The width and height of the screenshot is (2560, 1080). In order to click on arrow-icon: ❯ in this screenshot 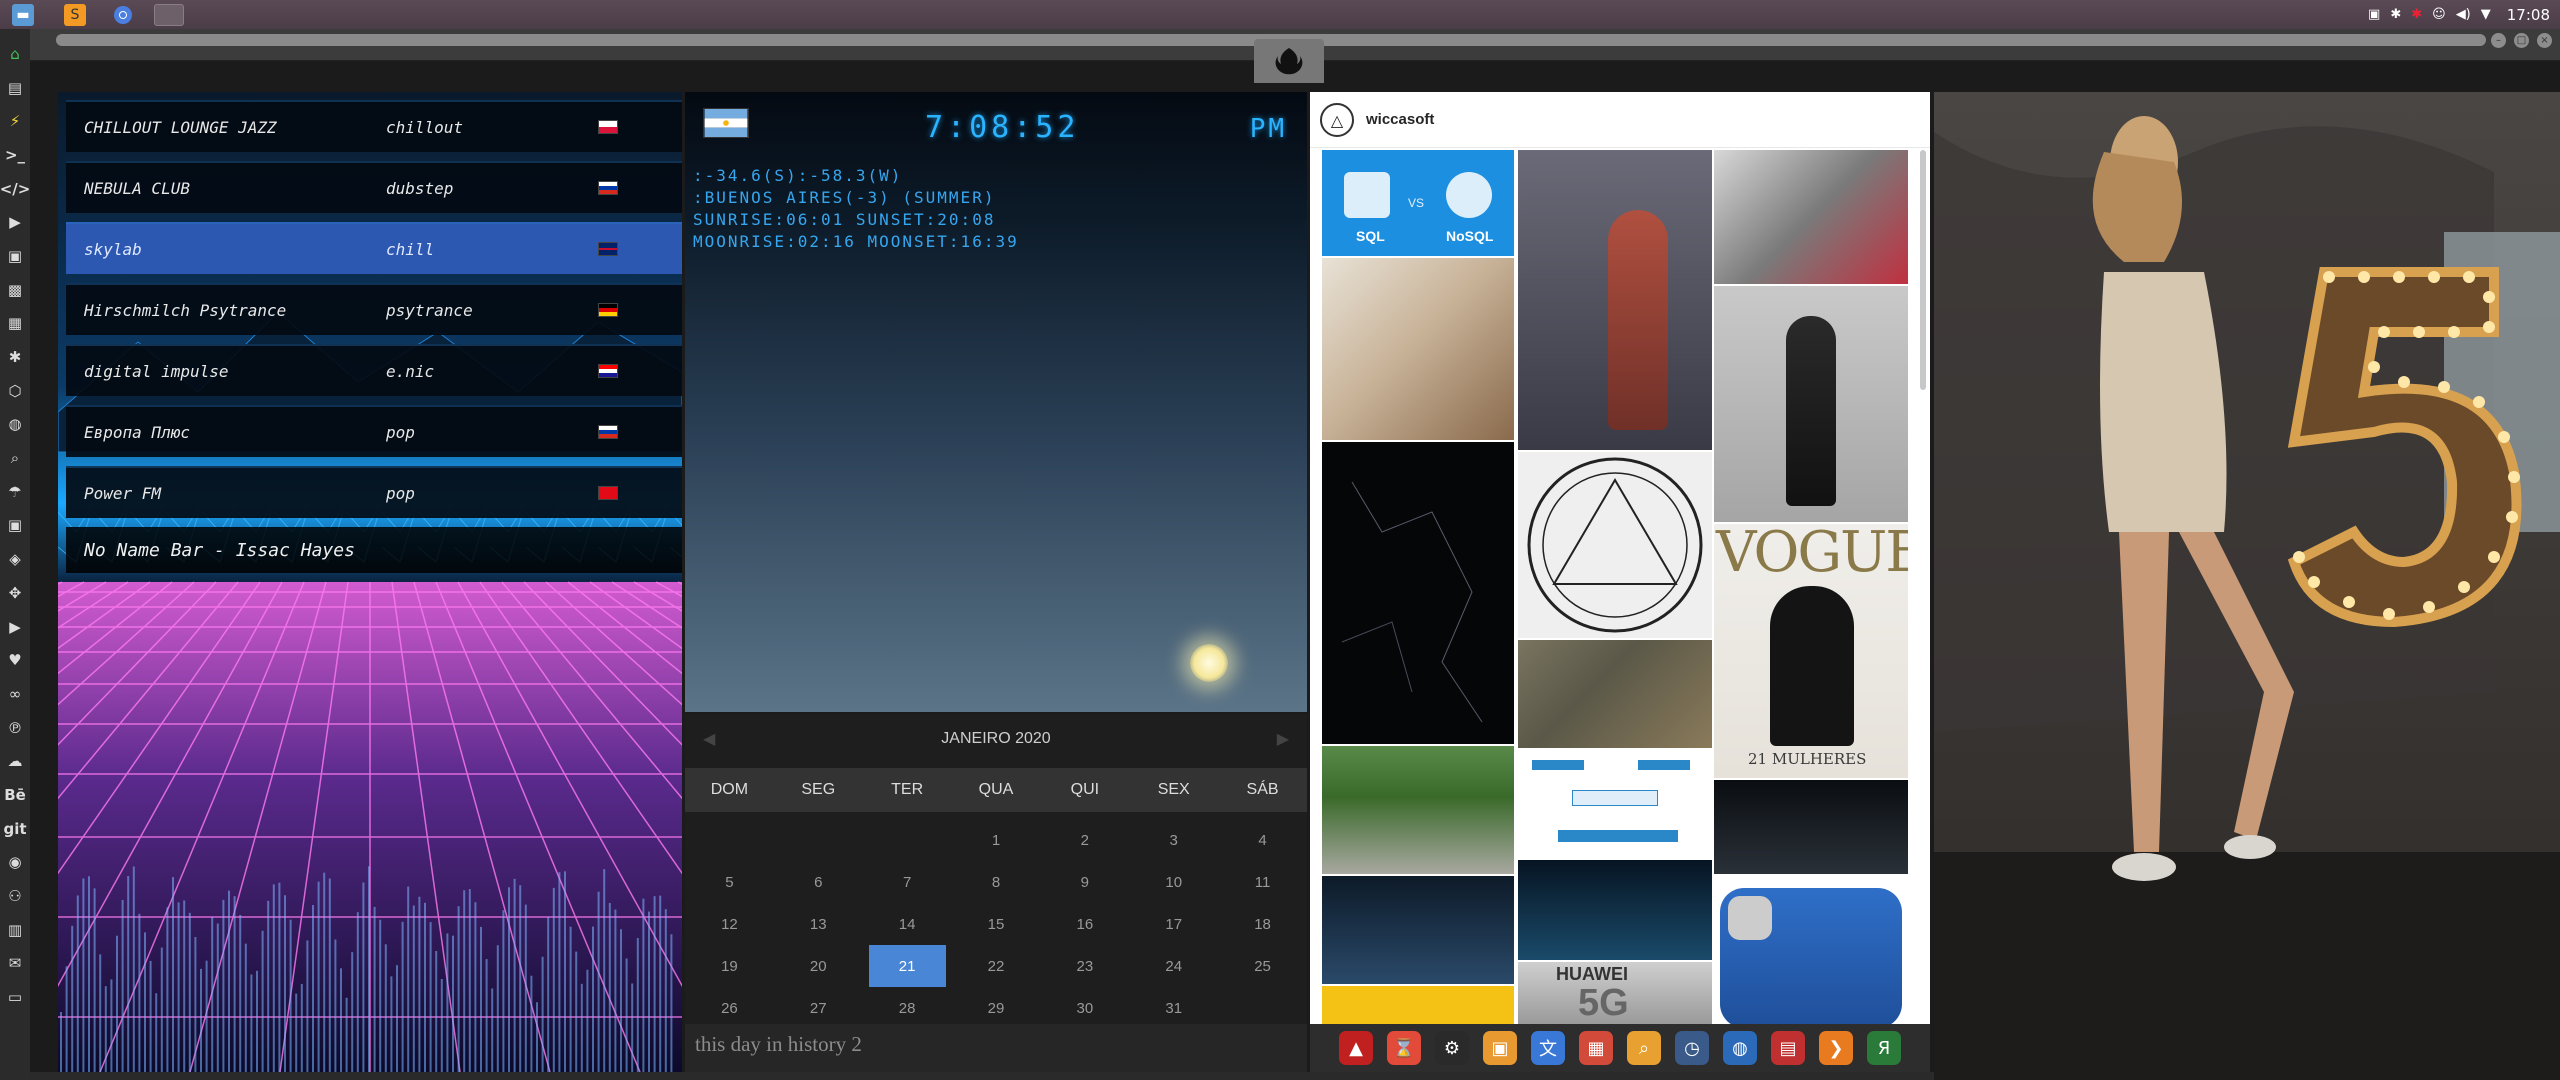, I will do `click(1836, 1048)`.